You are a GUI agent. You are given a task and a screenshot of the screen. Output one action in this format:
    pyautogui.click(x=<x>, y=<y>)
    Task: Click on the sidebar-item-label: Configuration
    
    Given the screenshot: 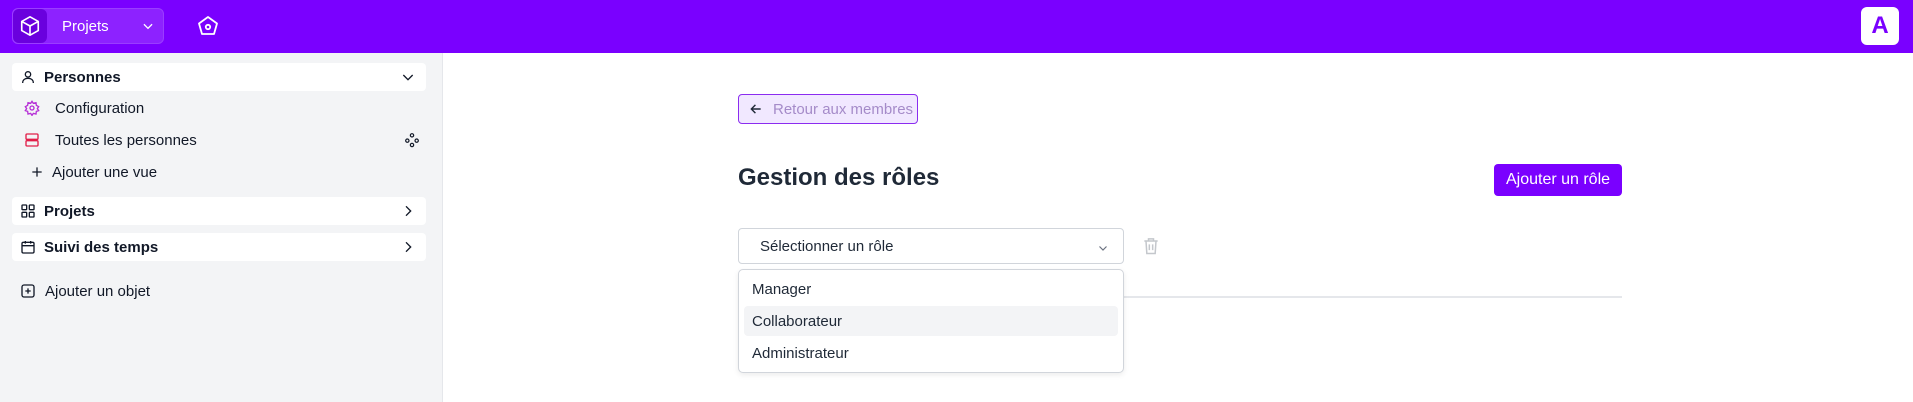 What is the action you would take?
    pyautogui.click(x=100, y=108)
    